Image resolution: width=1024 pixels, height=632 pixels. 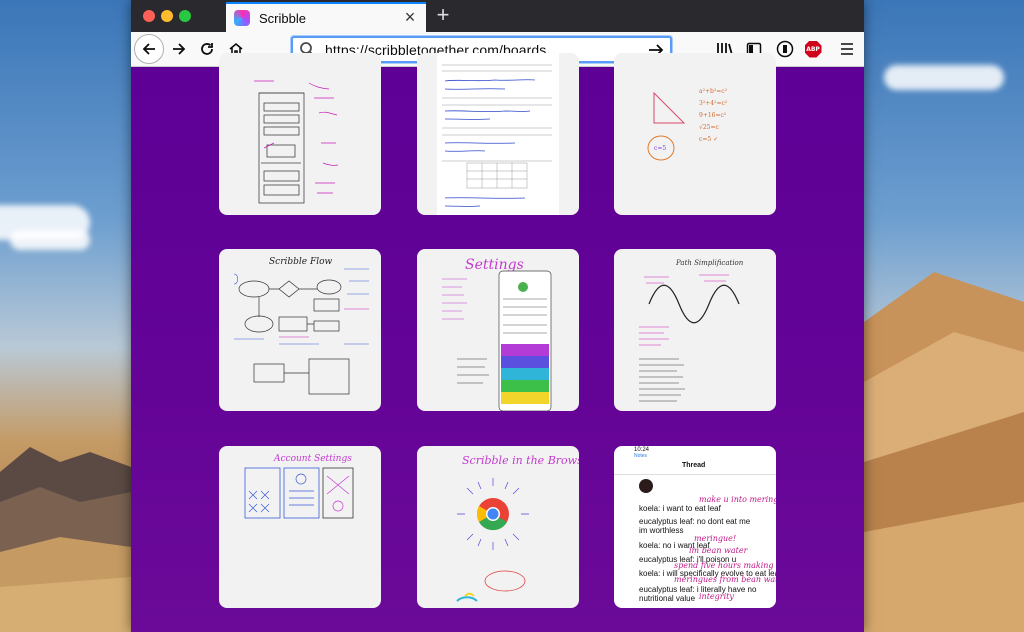 I want to click on board-title: Scribble Flow, so click(x=301, y=262).